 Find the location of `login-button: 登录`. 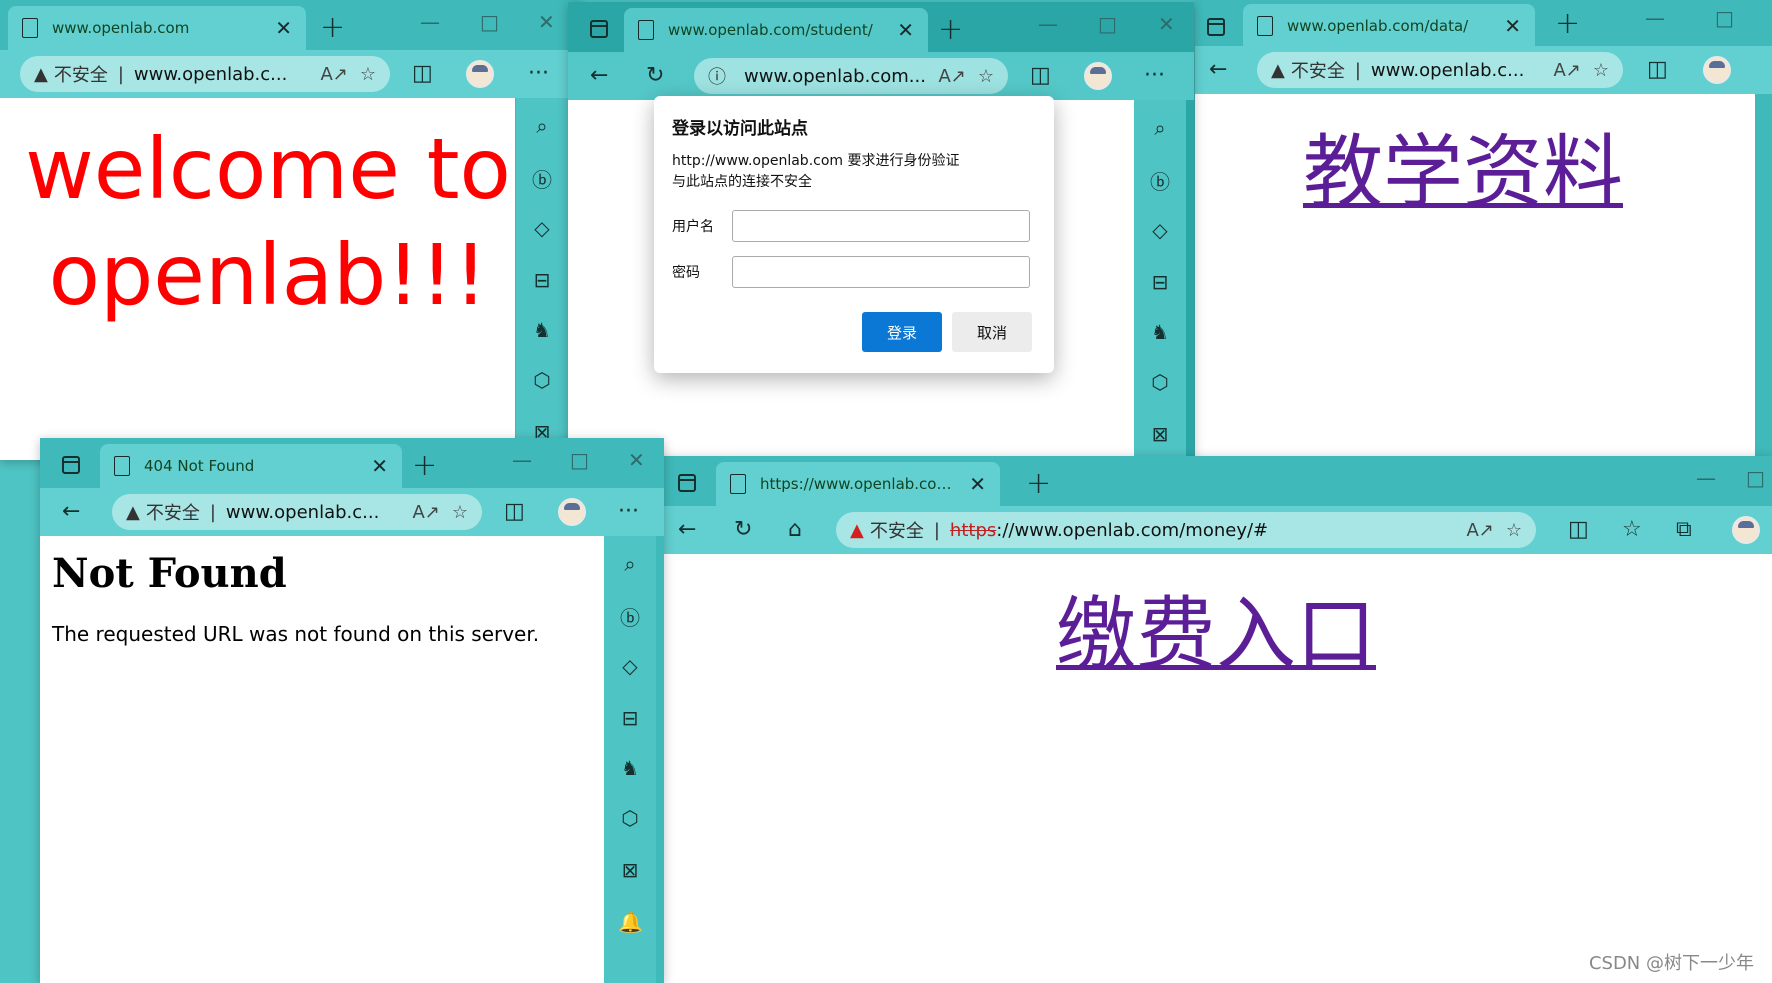

login-button: 登录 is located at coordinates (902, 332).